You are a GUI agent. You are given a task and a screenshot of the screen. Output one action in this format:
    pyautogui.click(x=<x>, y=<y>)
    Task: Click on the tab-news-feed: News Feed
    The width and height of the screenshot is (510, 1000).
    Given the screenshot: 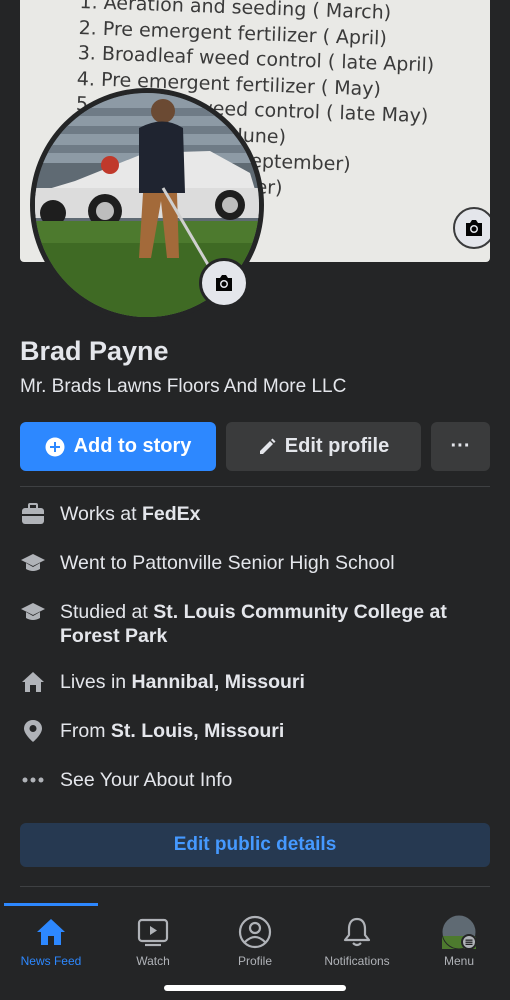 What is the action you would take?
    pyautogui.click(x=51, y=941)
    